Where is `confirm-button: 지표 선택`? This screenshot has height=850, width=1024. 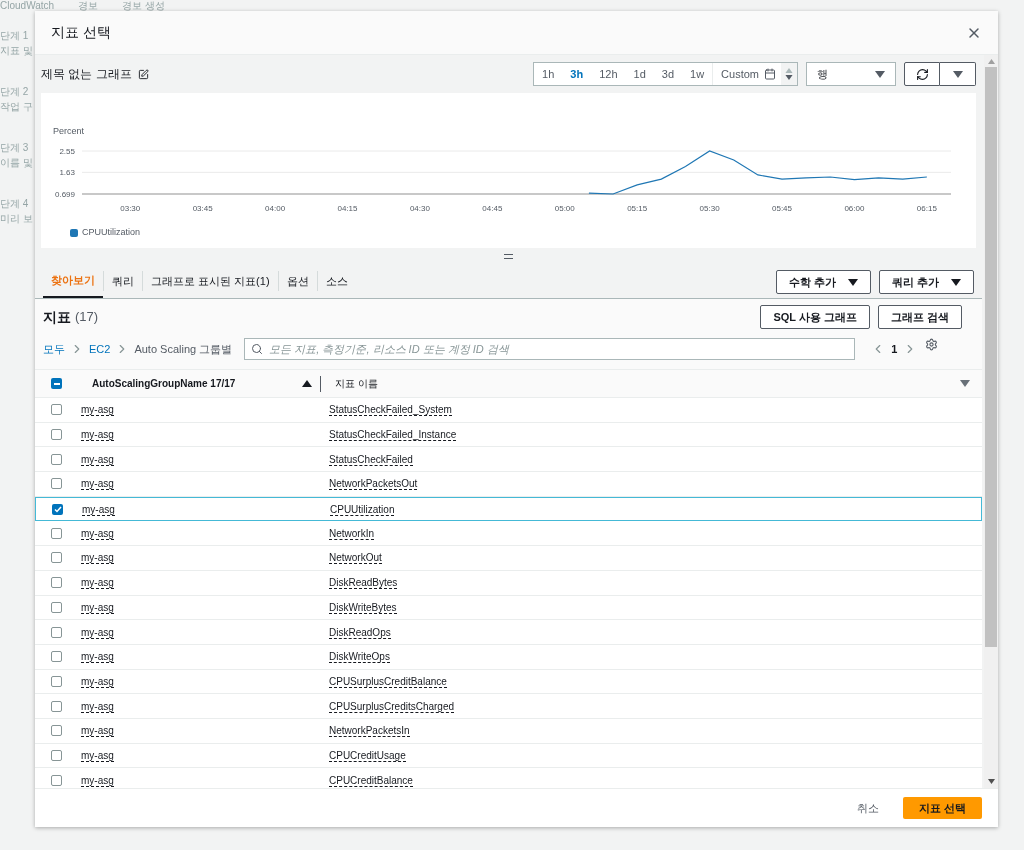 confirm-button: 지표 선택 is located at coordinates (942, 808).